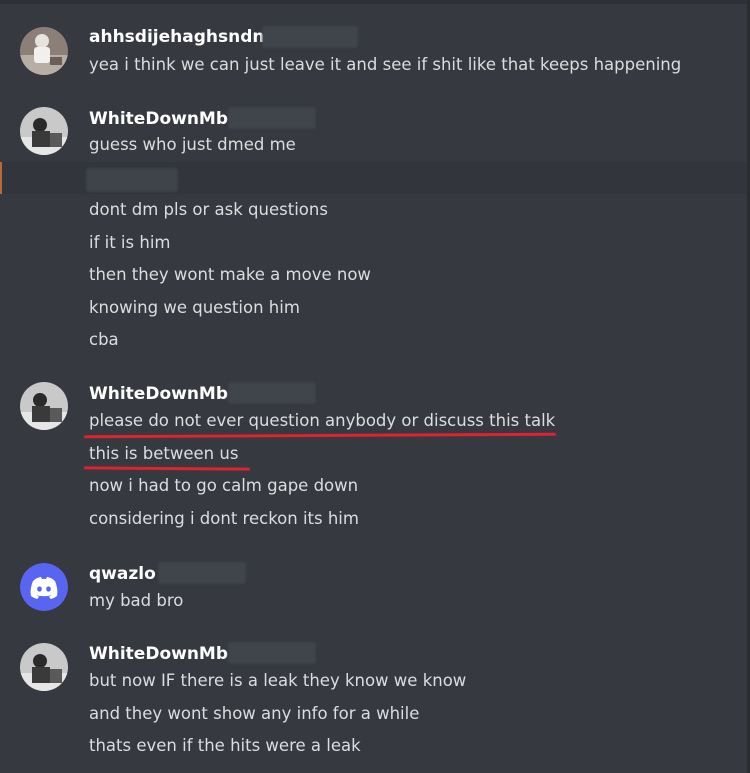  I want to click on hover-marker, so click(1, 178).